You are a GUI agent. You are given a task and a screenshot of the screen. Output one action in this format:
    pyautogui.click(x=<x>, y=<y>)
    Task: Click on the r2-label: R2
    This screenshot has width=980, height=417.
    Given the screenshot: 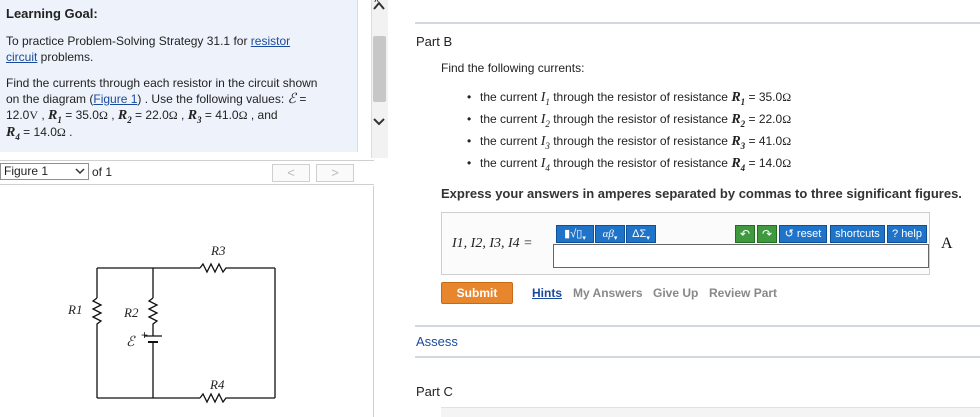 What is the action you would take?
    pyautogui.click(x=131, y=313)
    